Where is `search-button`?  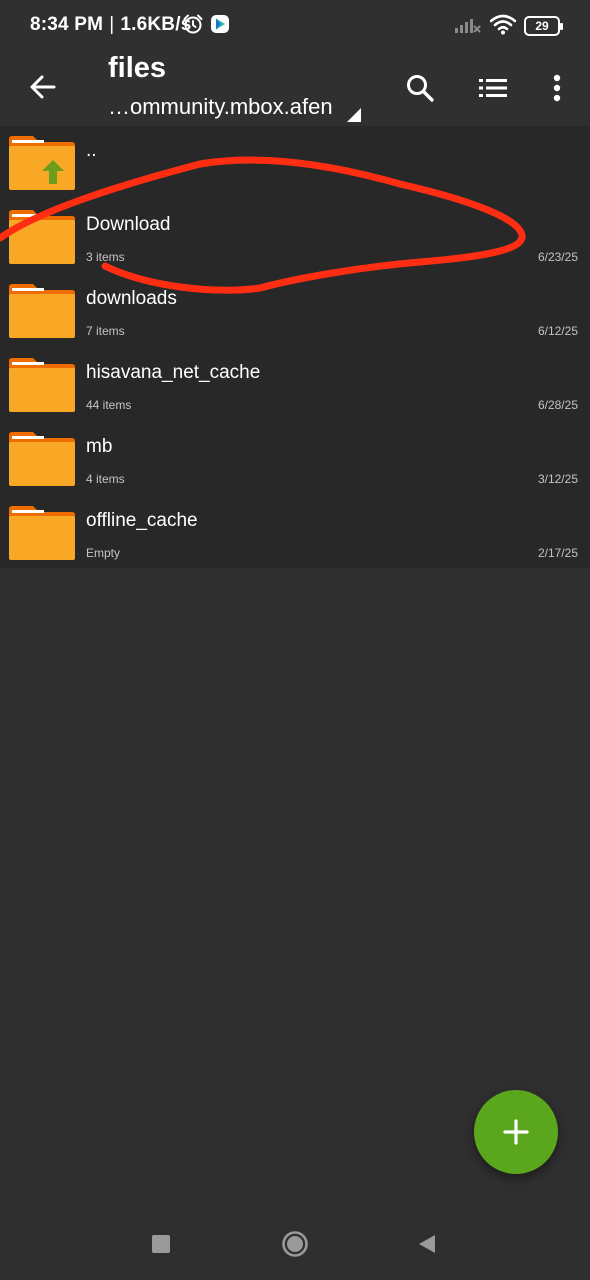
search-button is located at coordinates (420, 88).